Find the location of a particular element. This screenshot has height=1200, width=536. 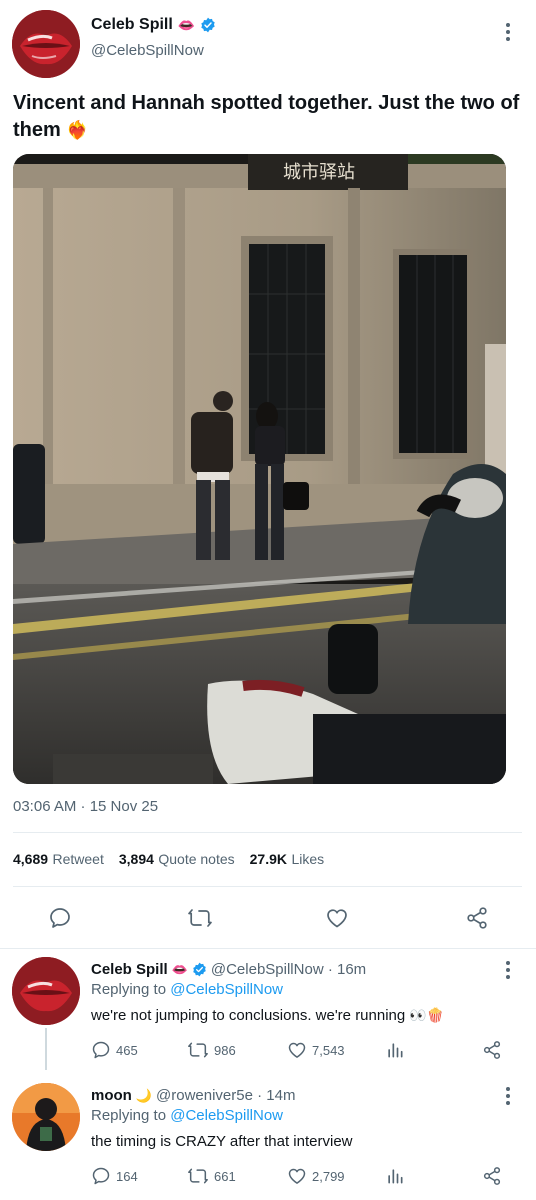

reply-text: the timing is CRAZY after that interview is located at coordinates (222, 1141).